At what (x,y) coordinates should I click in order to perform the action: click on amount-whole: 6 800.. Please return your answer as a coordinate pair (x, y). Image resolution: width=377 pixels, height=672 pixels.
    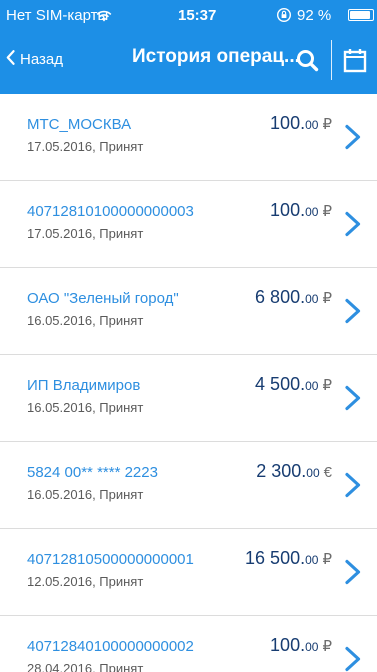
    Looking at the image, I should click on (280, 297).